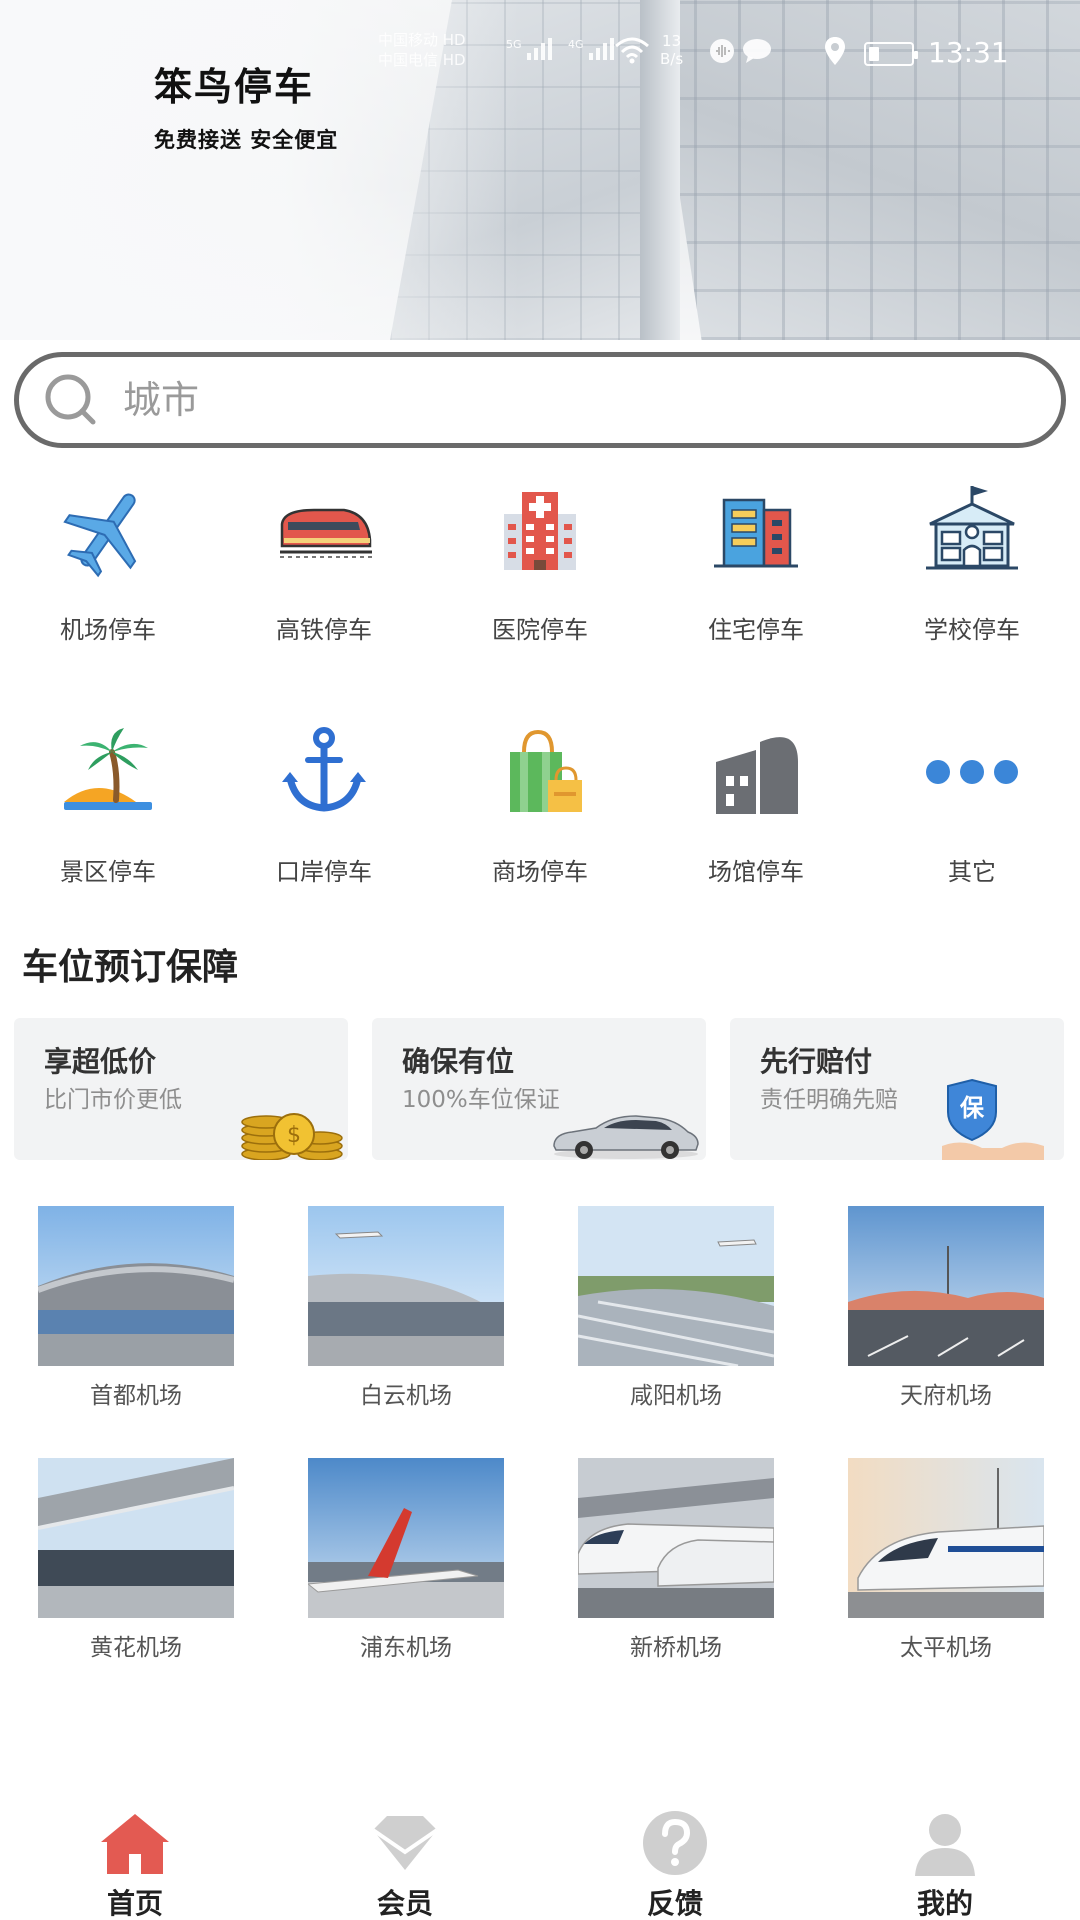 Image resolution: width=1080 pixels, height=1920 pixels. What do you see at coordinates (134, 1903) in the screenshot?
I see `tab-label: 首页` at bounding box center [134, 1903].